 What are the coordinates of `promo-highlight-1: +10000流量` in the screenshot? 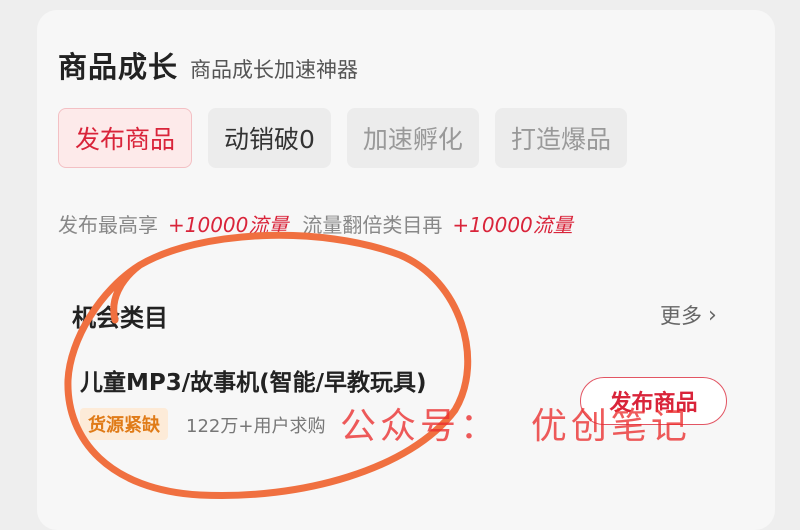 It's located at (228, 225).